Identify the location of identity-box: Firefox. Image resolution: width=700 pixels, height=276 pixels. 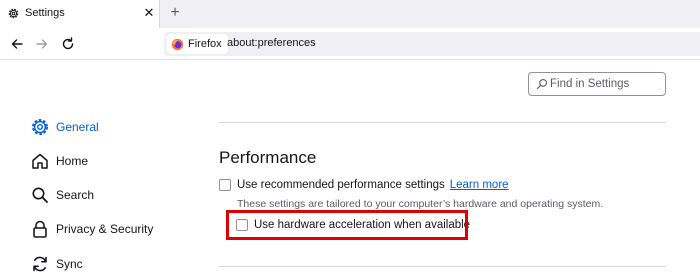
(197, 44).